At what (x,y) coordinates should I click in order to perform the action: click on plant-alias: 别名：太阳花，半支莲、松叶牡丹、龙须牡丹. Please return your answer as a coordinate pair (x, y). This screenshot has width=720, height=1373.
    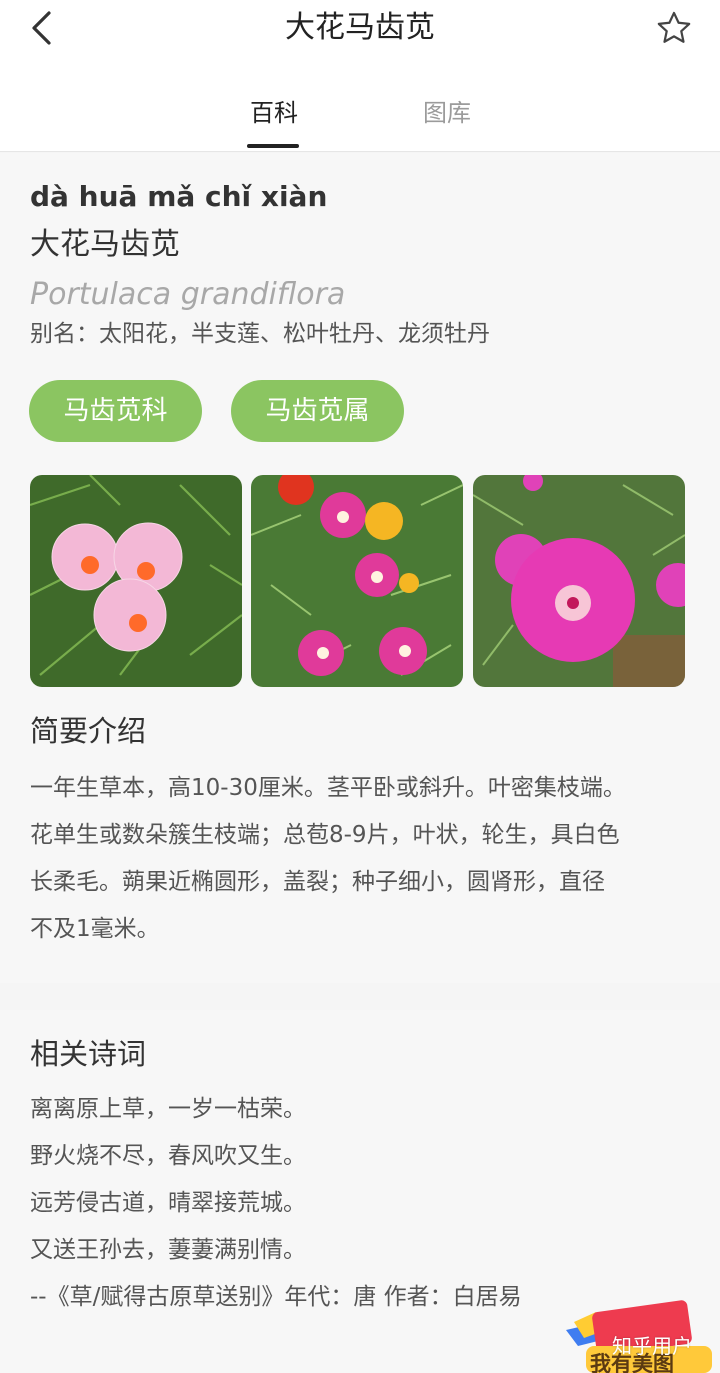
    Looking at the image, I should click on (260, 334).